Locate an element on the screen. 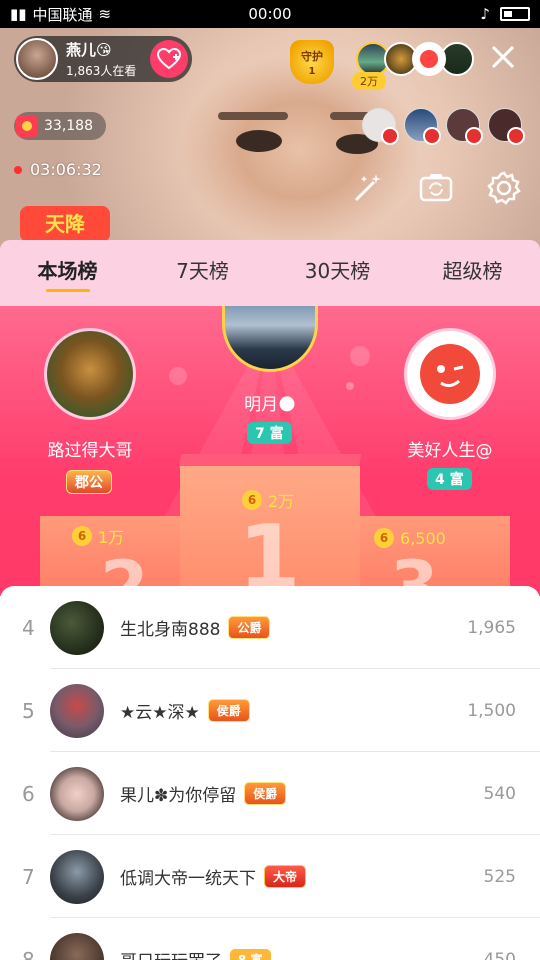 This screenshot has width=540, height=960. switch-camera-button is located at coordinates (436, 190).